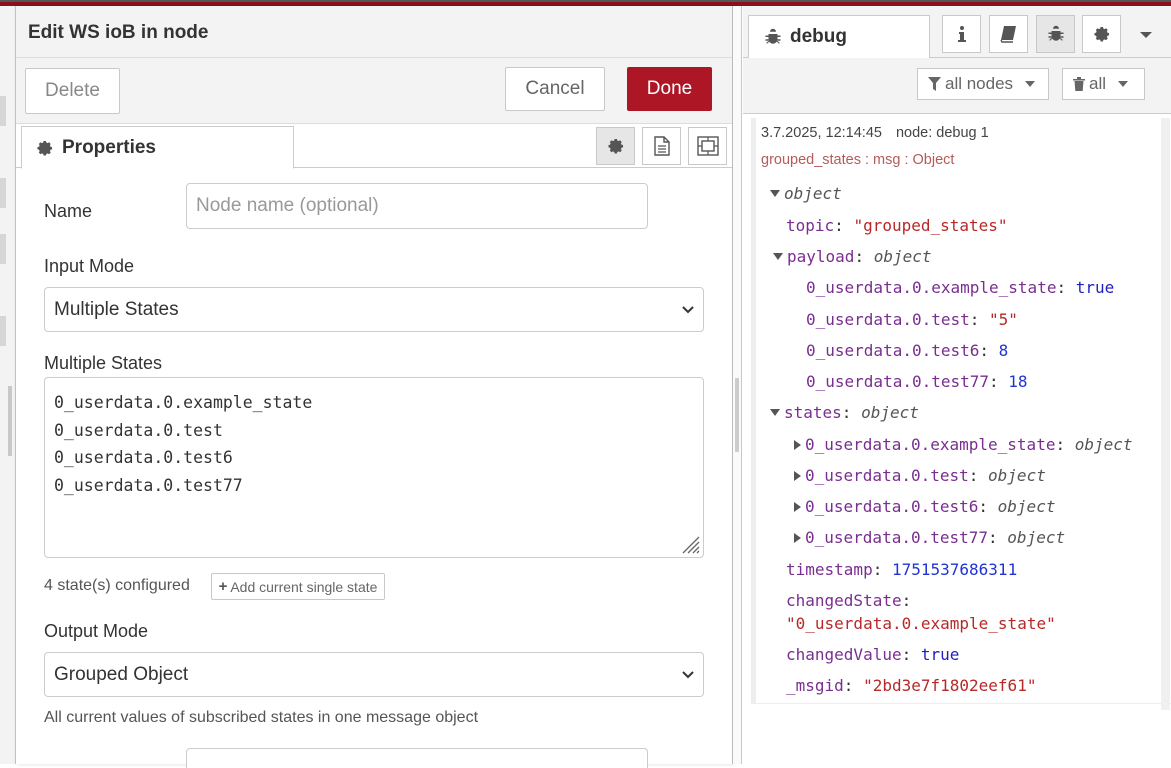 Image resolution: width=1171 pixels, height=768 pixels. Describe the element at coordinates (979, 83) in the screenshot. I see `filter-nodes-label: all nodes` at that location.